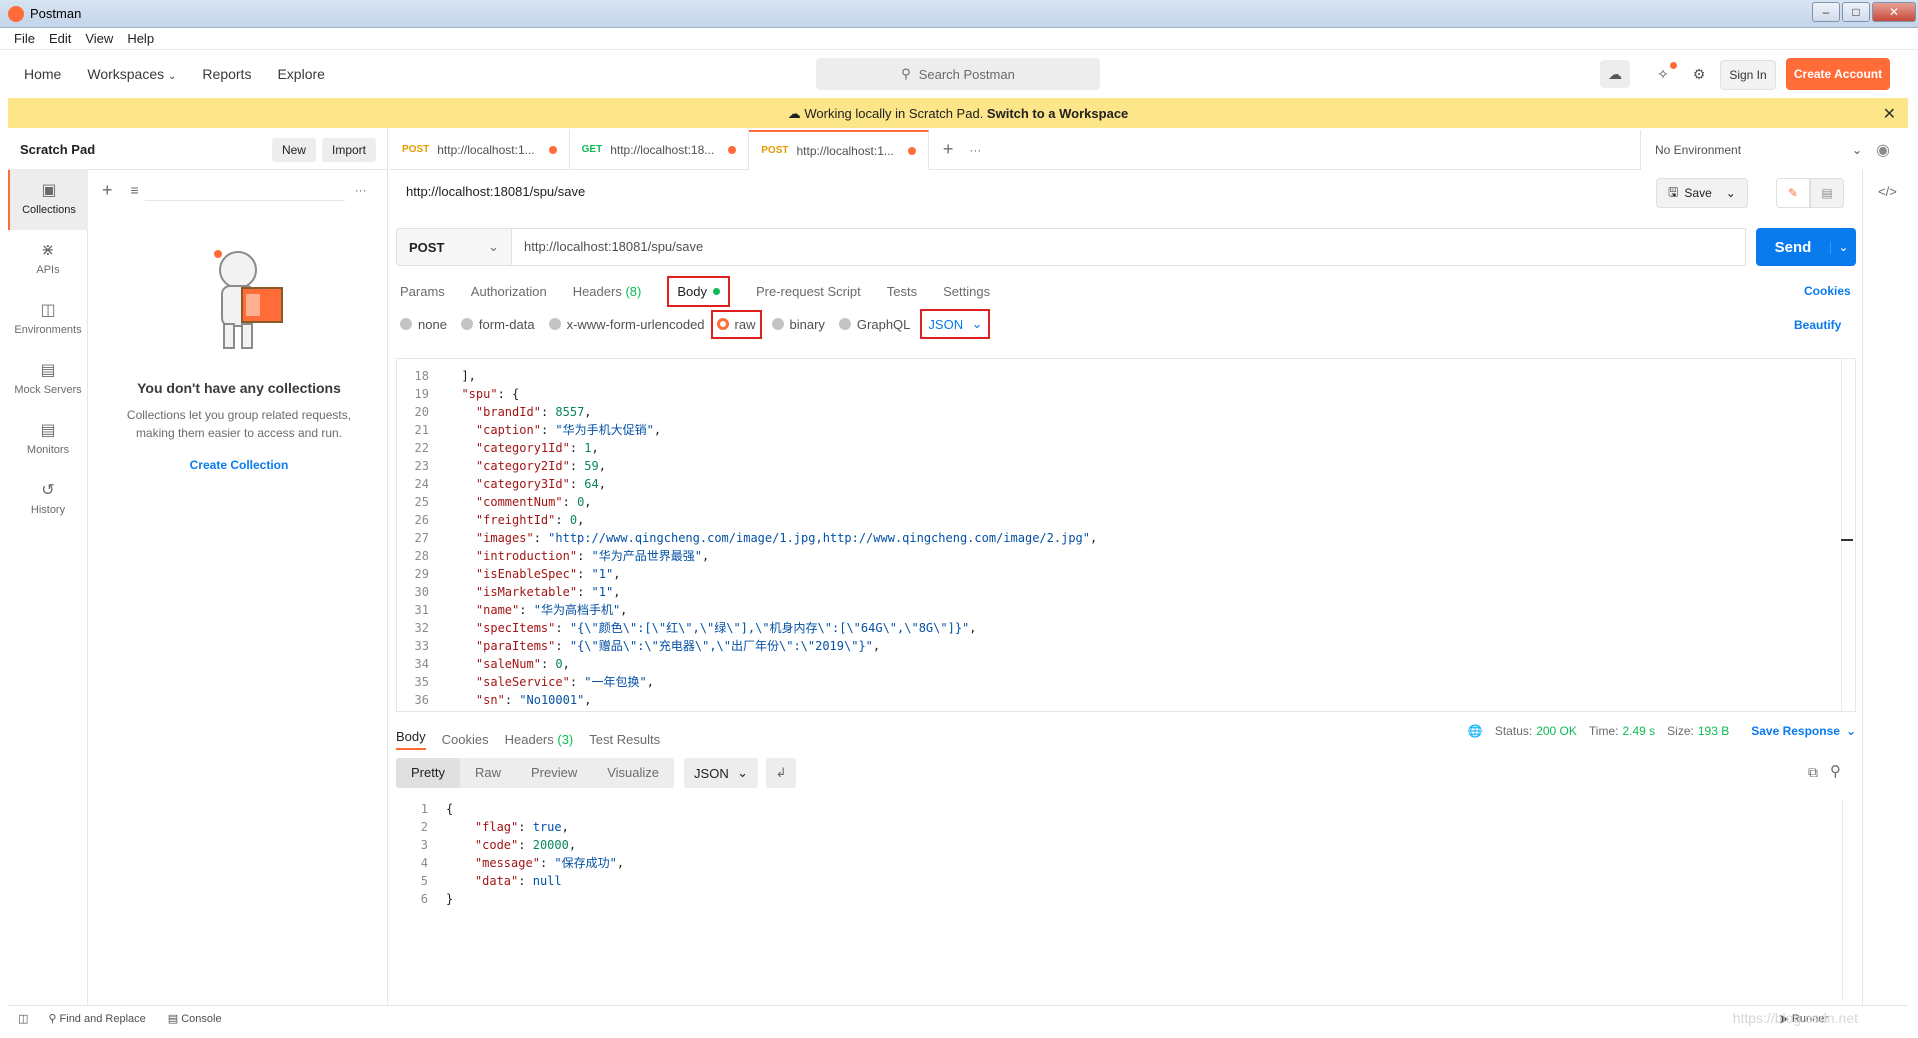  What do you see at coordinates (1849, 900) in the screenshot?
I see `response-scrollbar` at bounding box center [1849, 900].